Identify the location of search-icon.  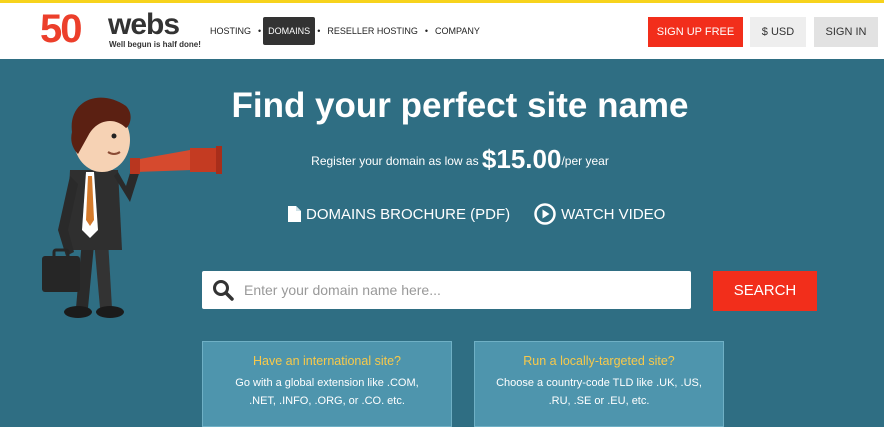
(223, 290).